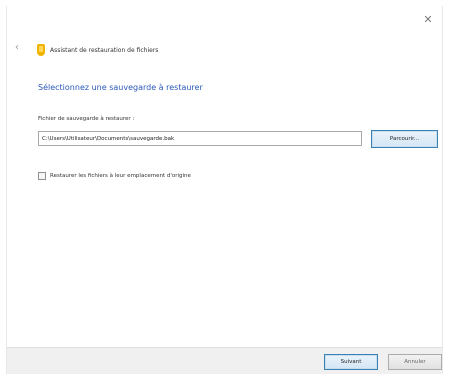 The height and width of the screenshot is (378, 455). Describe the element at coordinates (428, 20) in the screenshot. I see `close-icon: ✕` at that location.